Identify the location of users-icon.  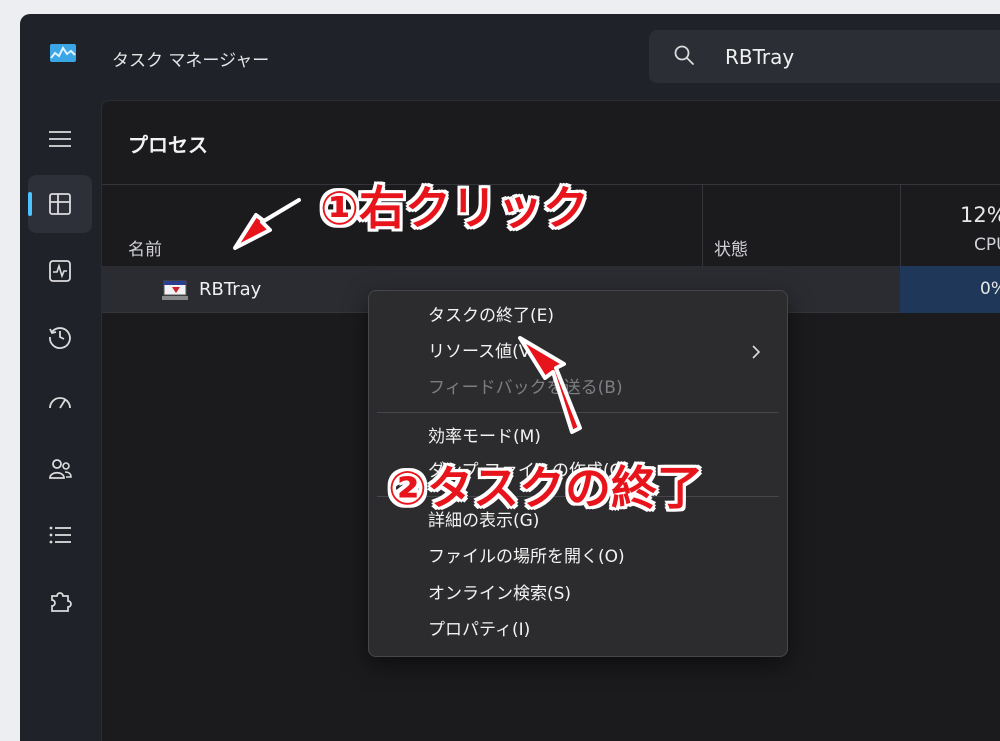
(60, 469).